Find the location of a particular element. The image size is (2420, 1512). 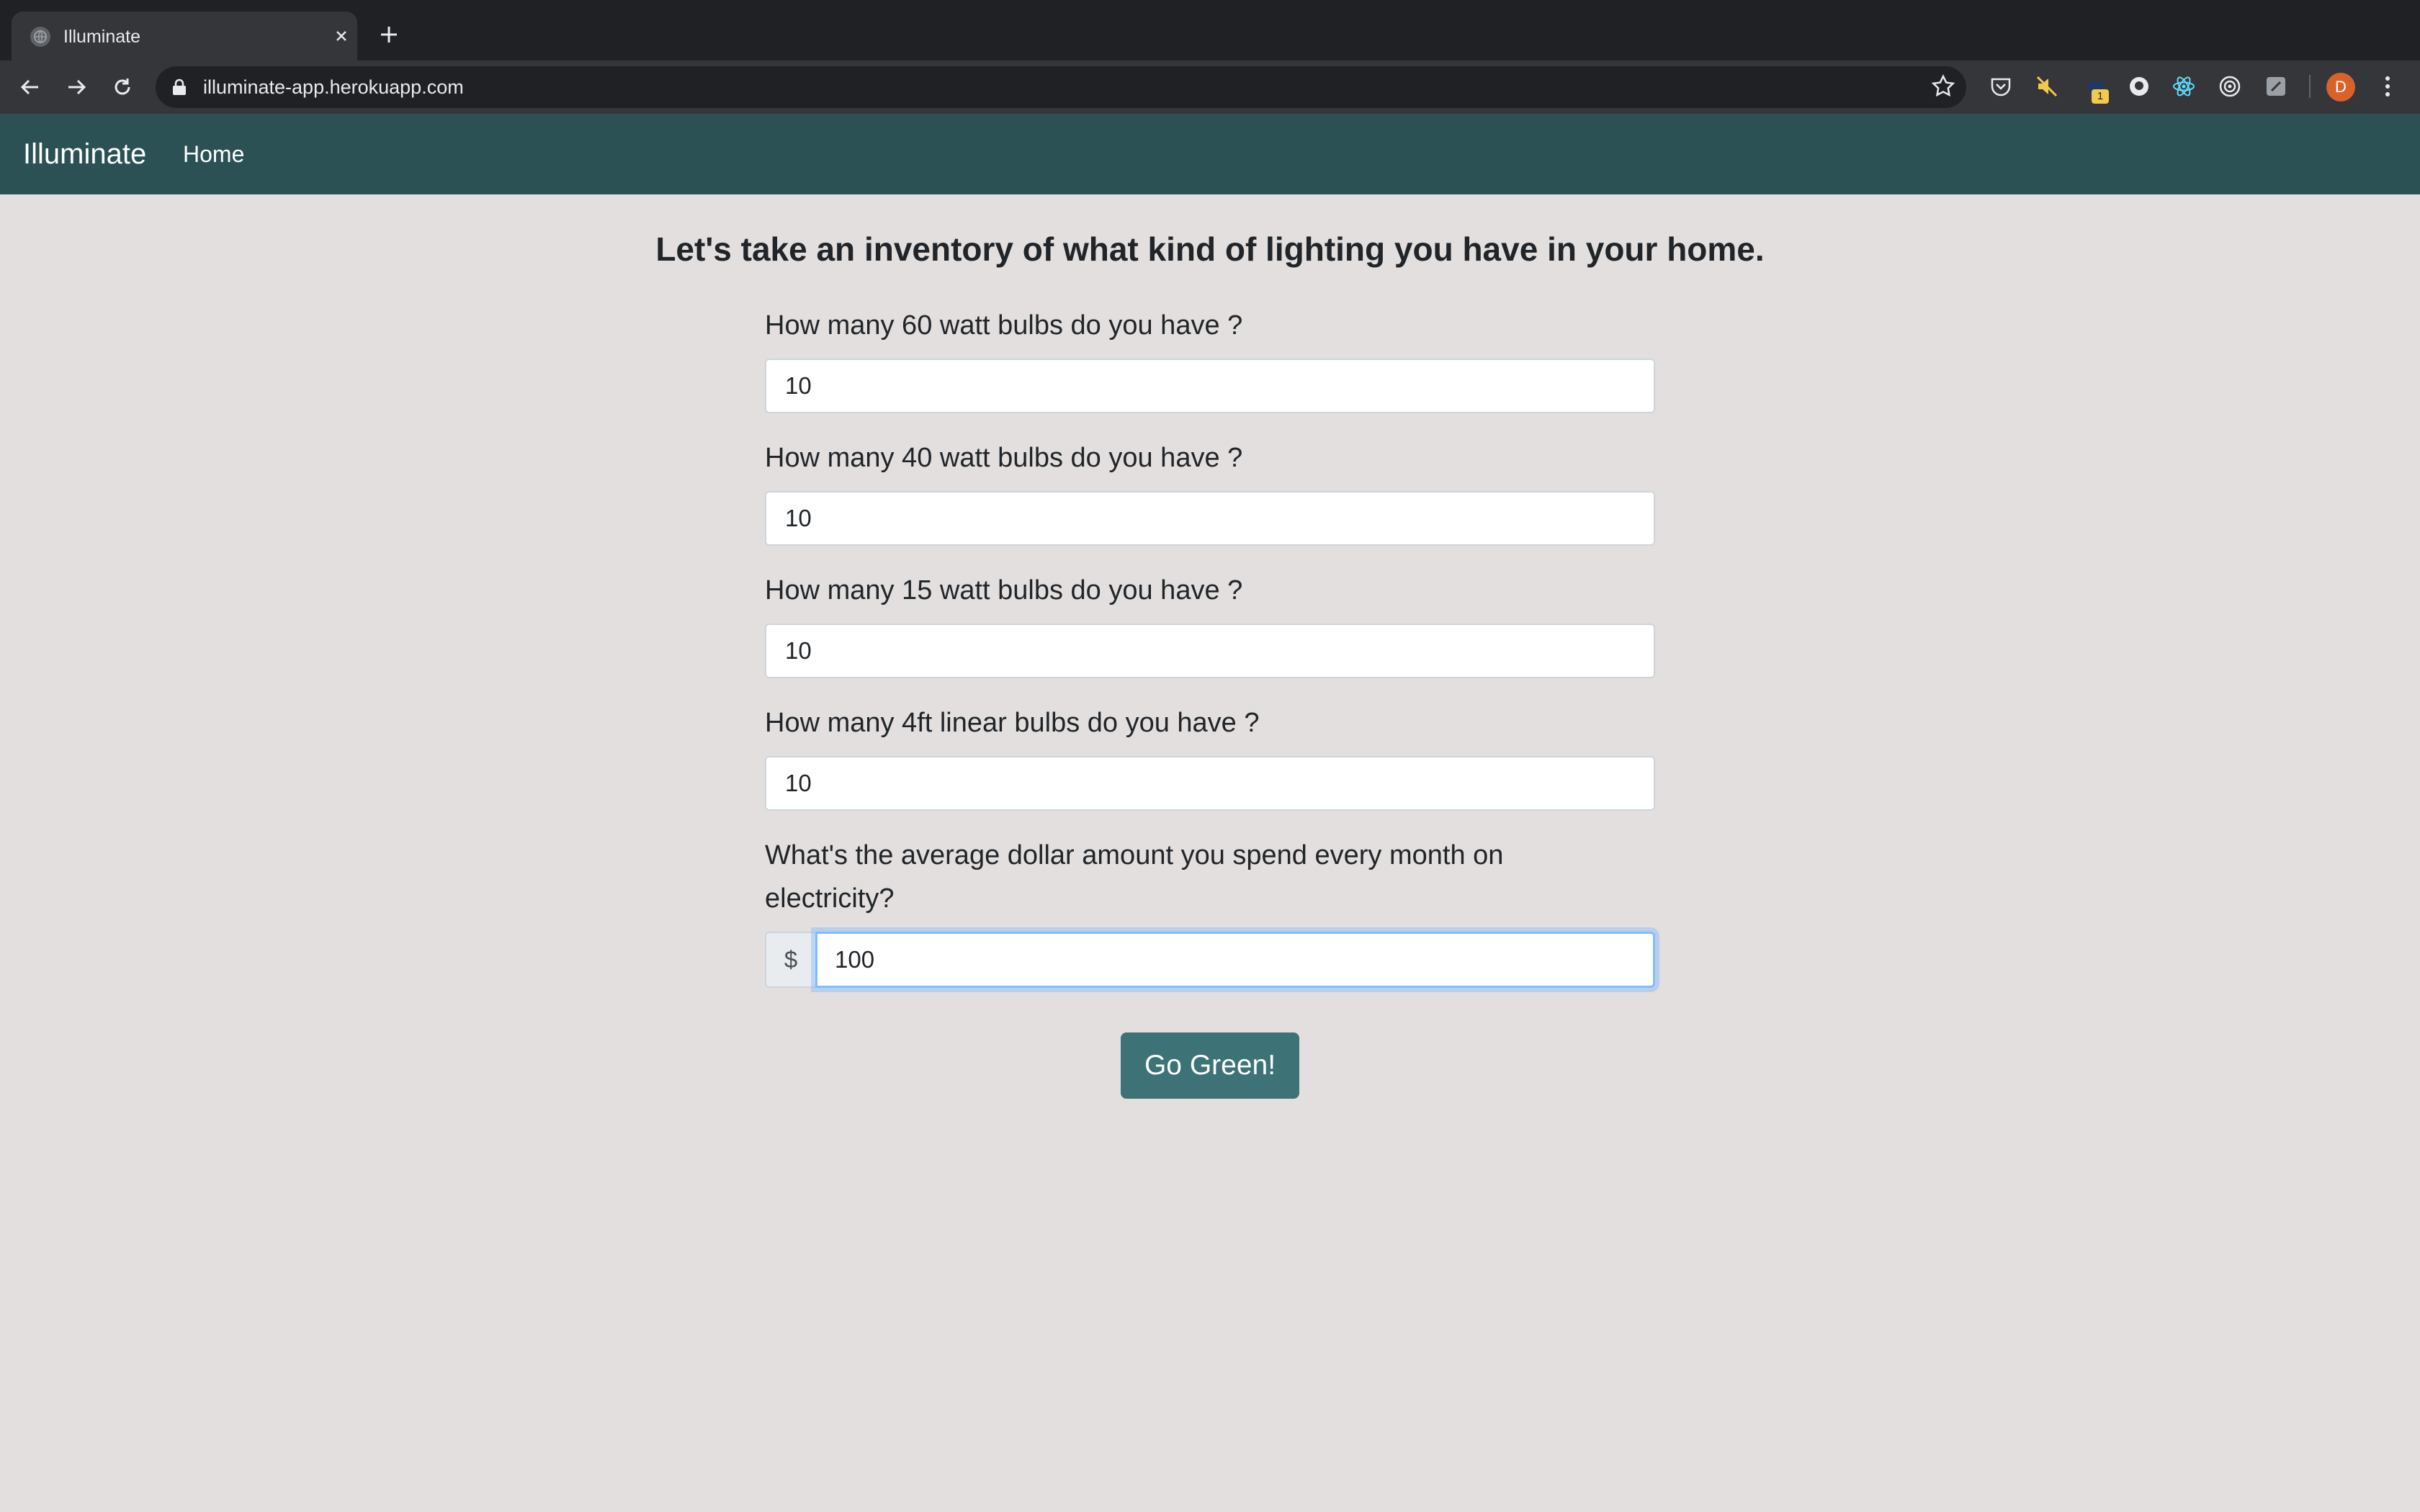

close-icon is located at coordinates (341, 36).